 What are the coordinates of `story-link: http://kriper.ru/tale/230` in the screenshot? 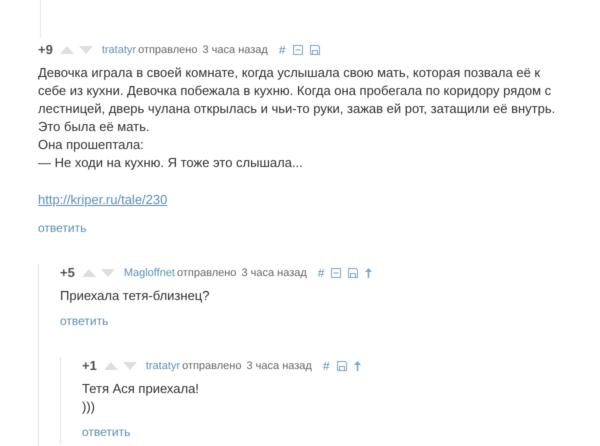 It's located at (103, 199).